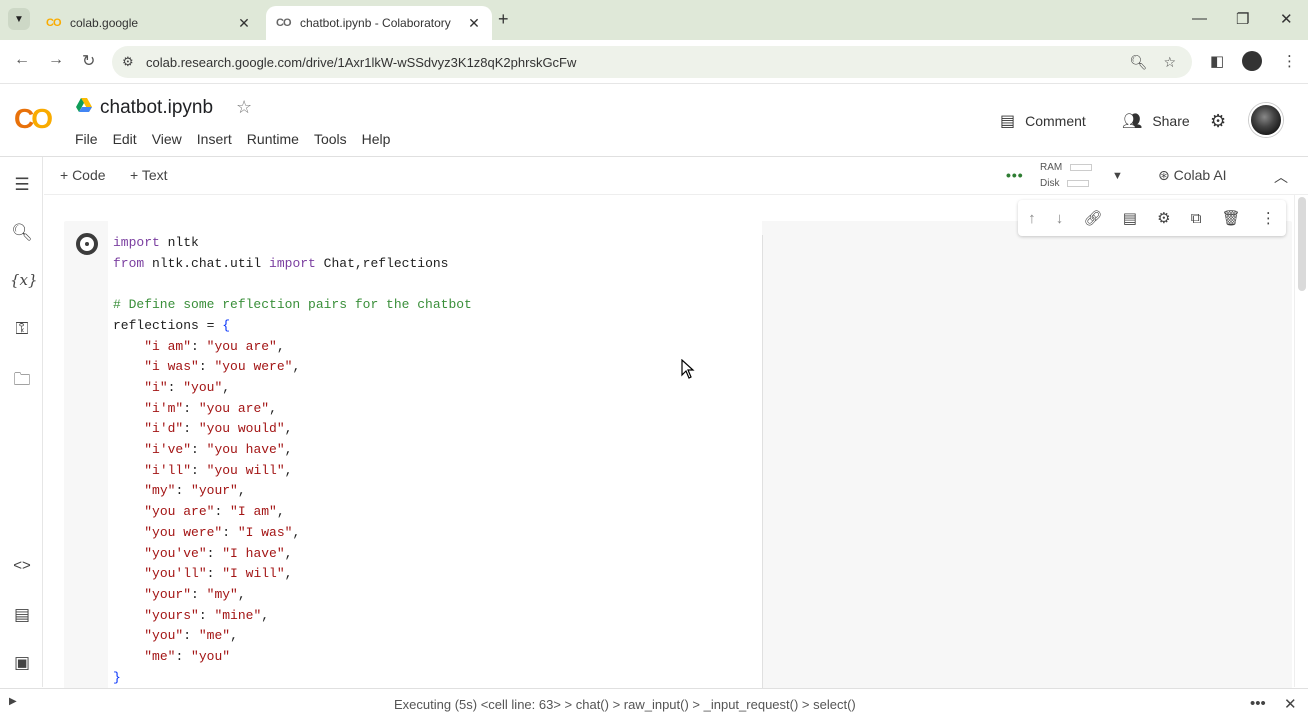  What do you see at coordinates (33, 119) in the screenshot?
I see `colab-logo: CO` at bounding box center [33, 119].